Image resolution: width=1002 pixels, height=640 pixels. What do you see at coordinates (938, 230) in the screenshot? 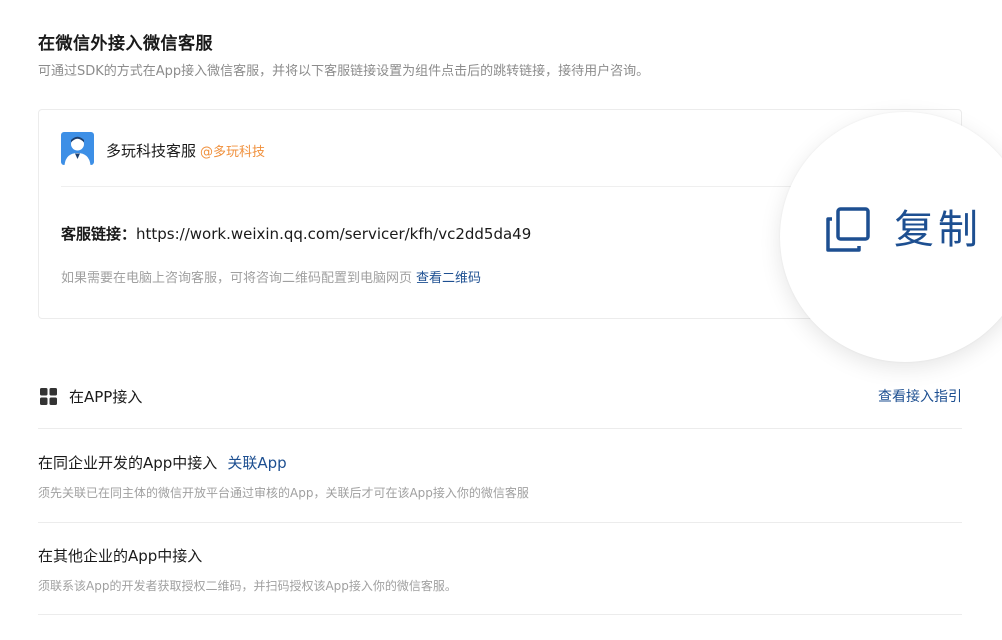
I see `copy-label: 复制` at bounding box center [938, 230].